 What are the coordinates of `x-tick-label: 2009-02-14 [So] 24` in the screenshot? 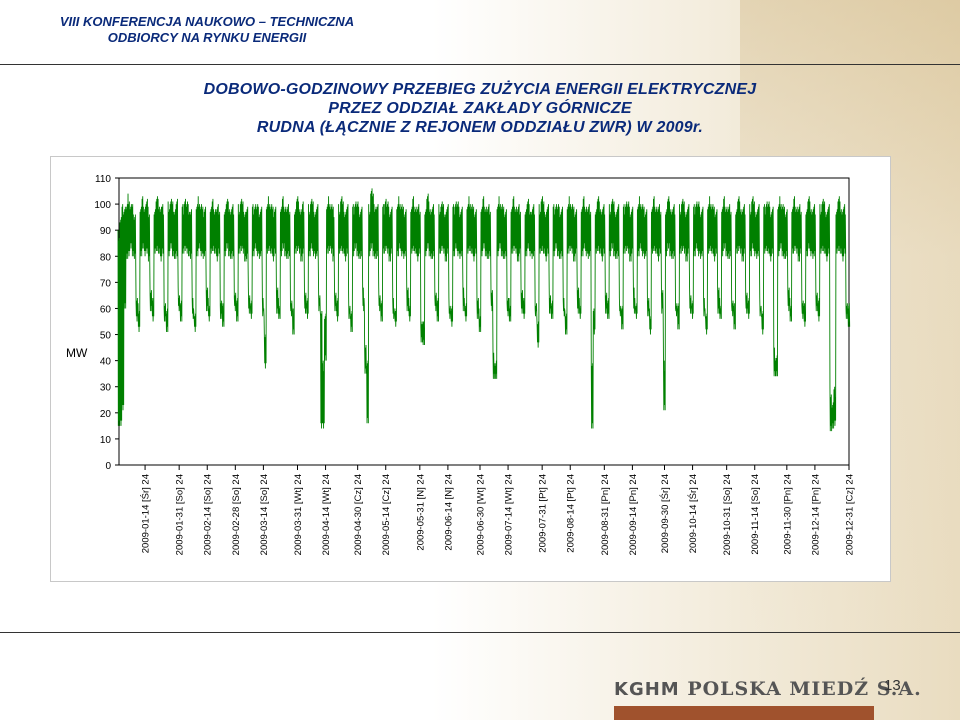 It's located at (208, 514).